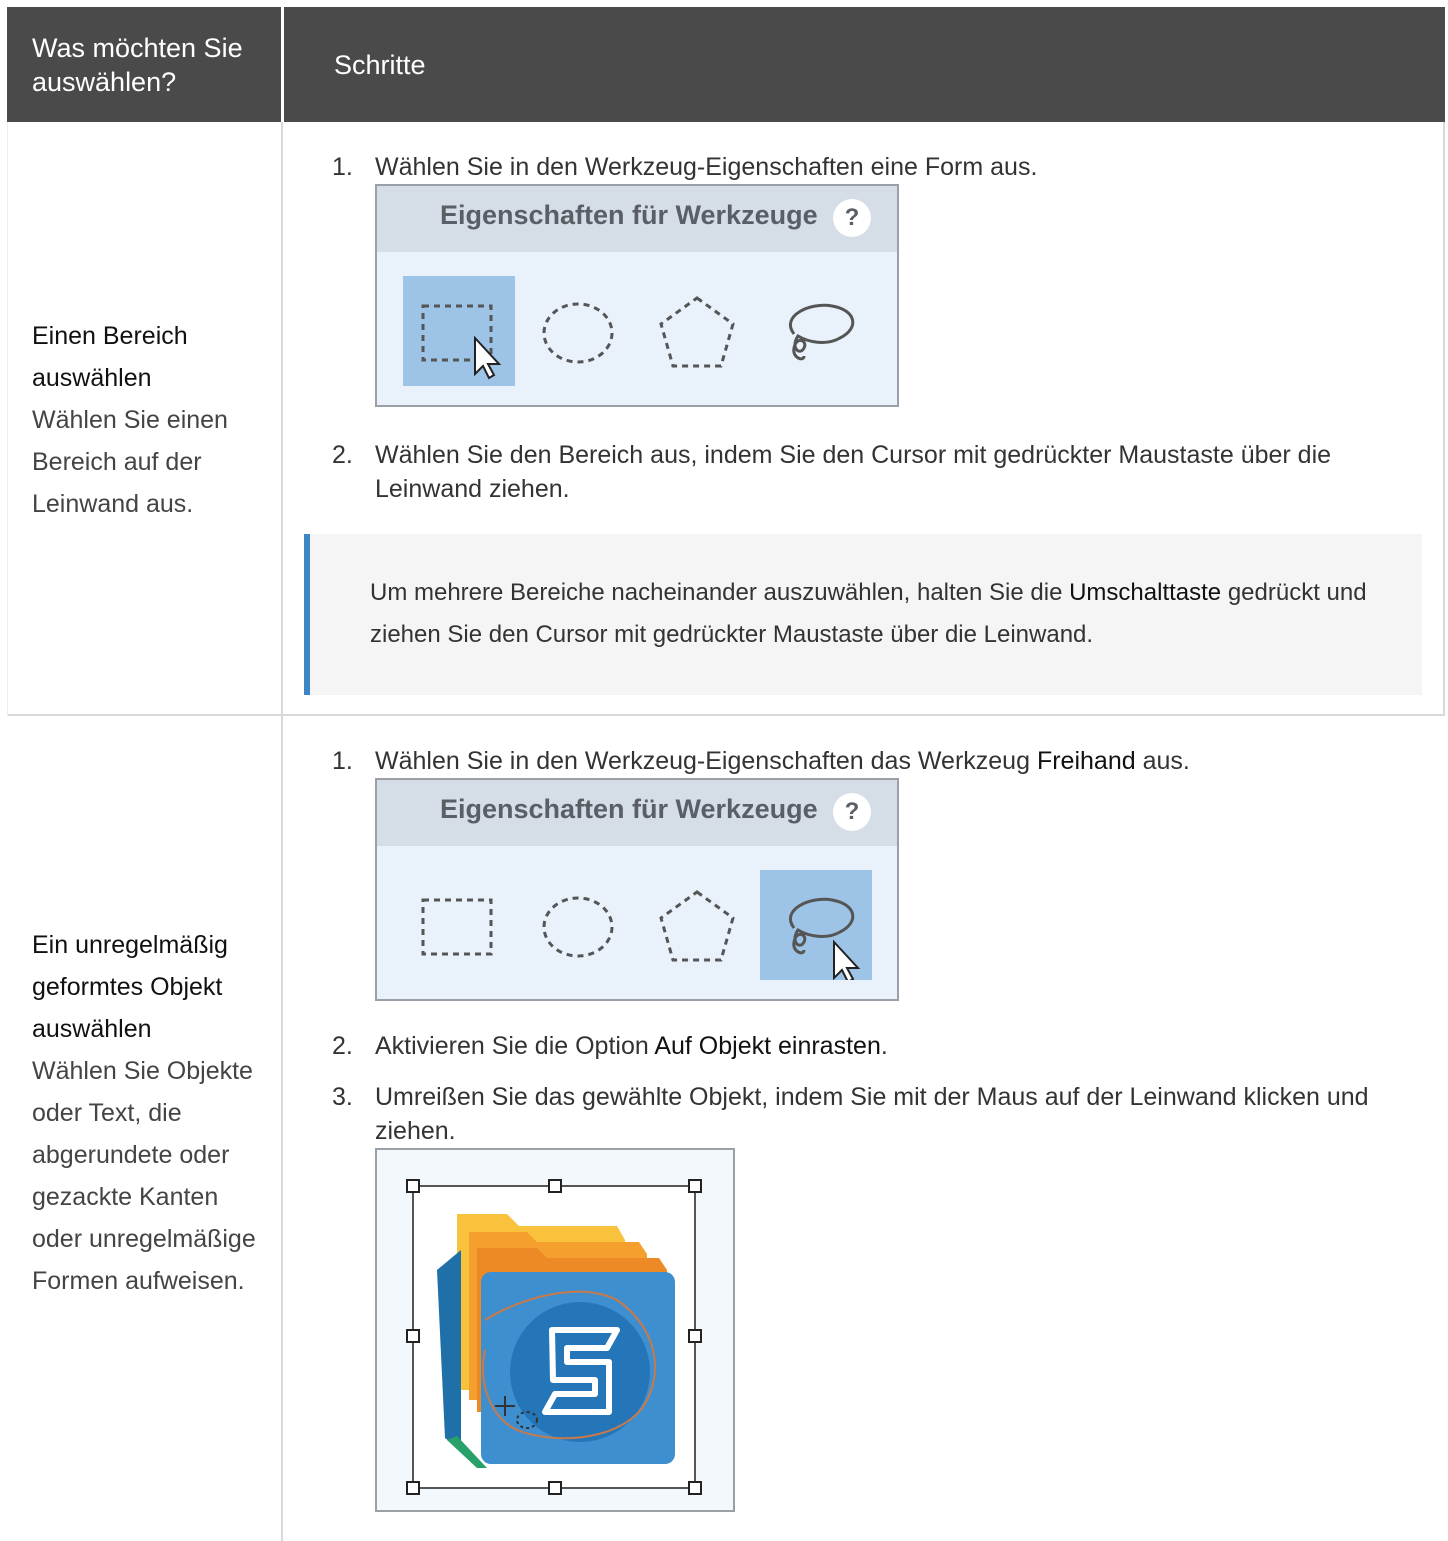  What do you see at coordinates (1145, 592) in the screenshot?
I see `shift-key-label: Umschalttaste` at bounding box center [1145, 592].